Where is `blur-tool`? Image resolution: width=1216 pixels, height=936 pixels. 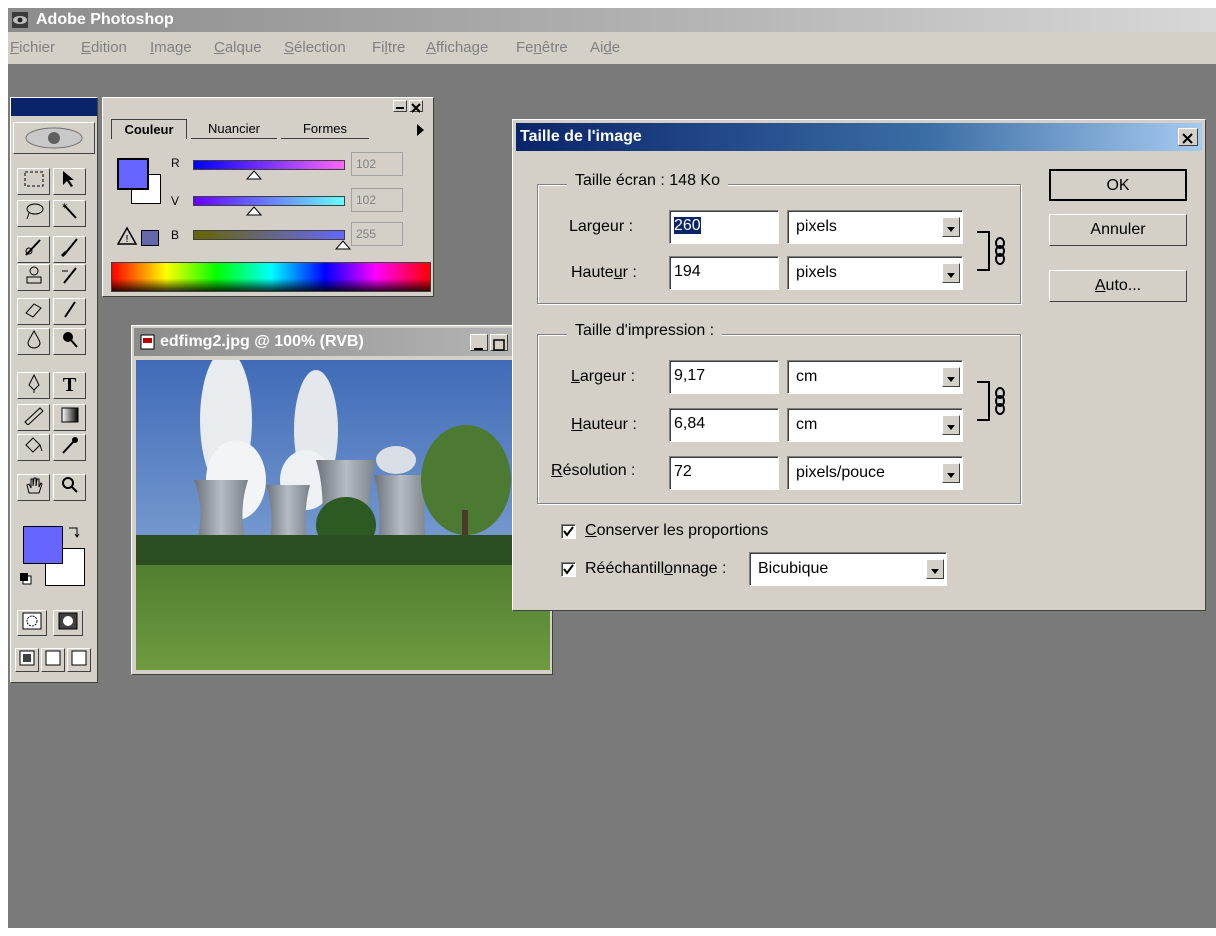 blur-tool is located at coordinates (33, 341).